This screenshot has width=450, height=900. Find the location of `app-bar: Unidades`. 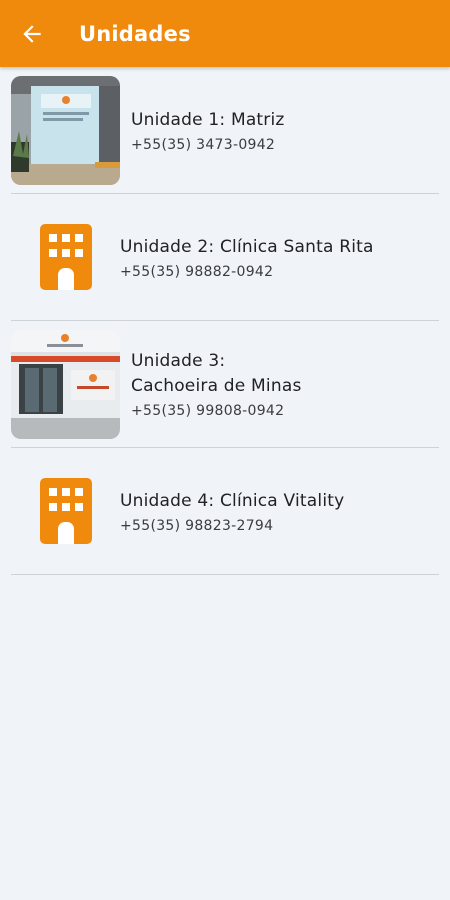

app-bar: Unidades is located at coordinates (225, 33).